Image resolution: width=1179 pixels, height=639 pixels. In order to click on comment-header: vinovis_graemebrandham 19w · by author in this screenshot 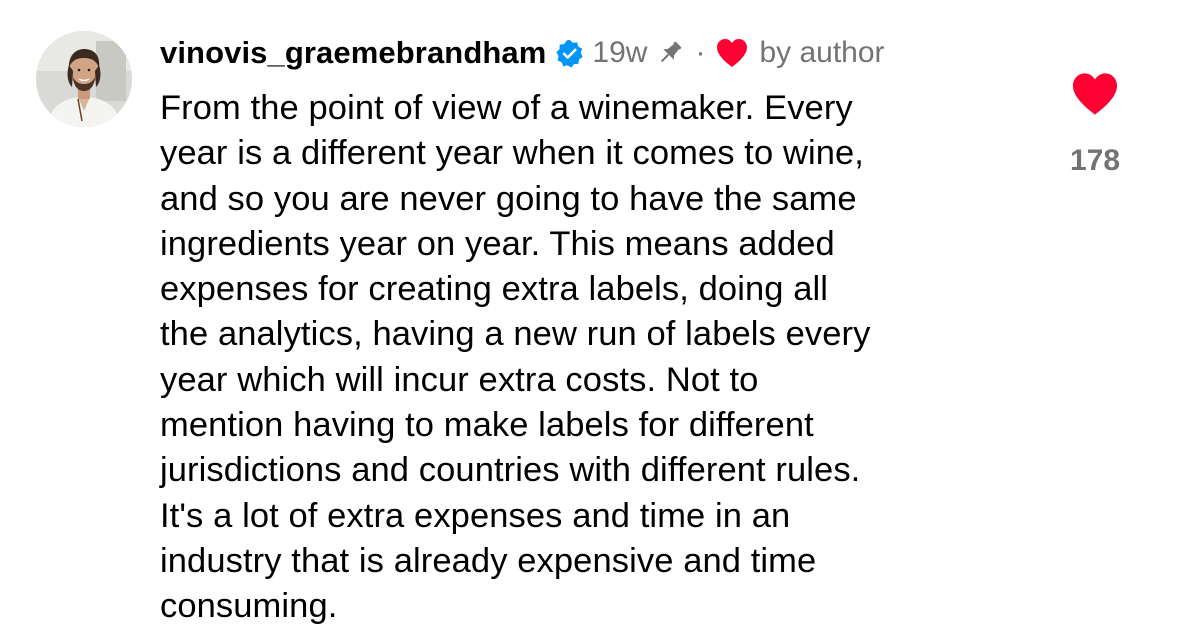, I will do `click(522, 53)`.